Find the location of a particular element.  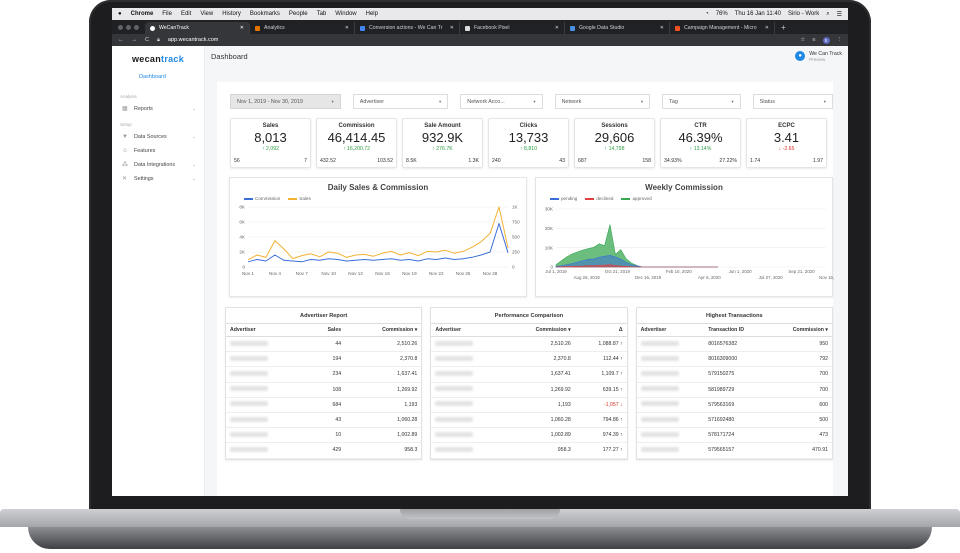

user-menu: Sirio - Work is located at coordinates (803, 14).